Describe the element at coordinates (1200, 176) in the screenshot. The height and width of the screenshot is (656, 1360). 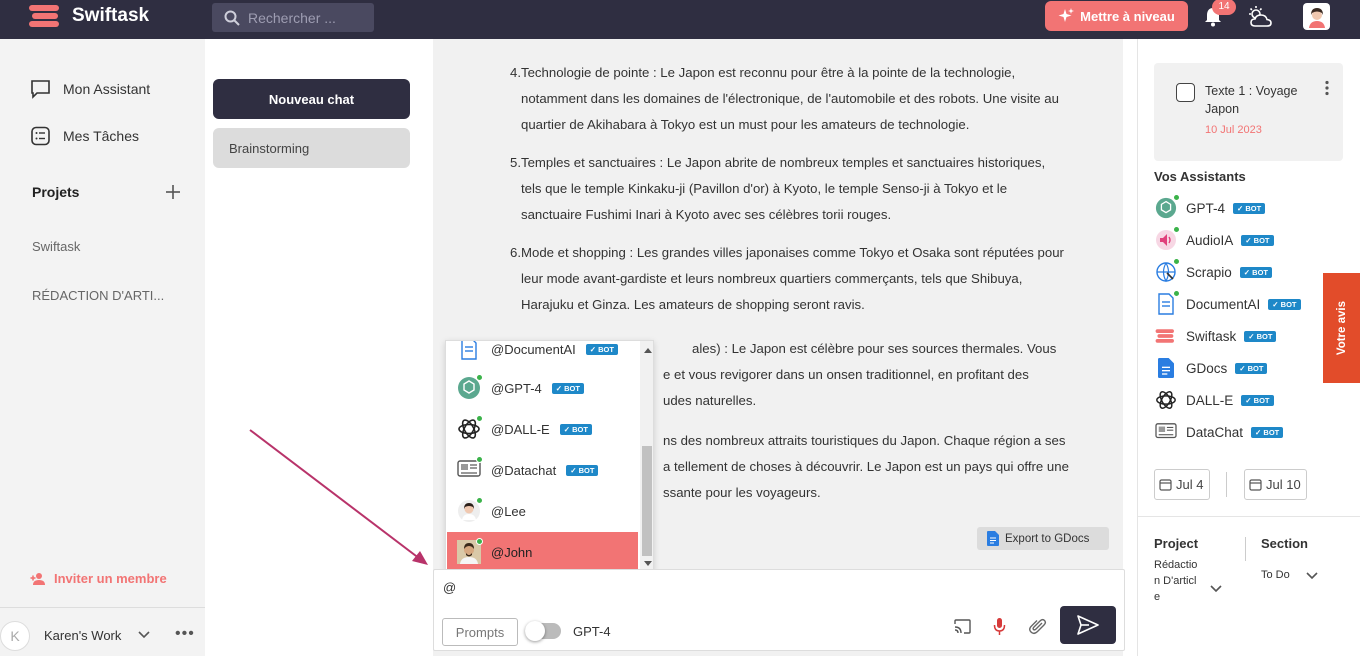
I see `assistants-heading: Vos Assistants` at that location.